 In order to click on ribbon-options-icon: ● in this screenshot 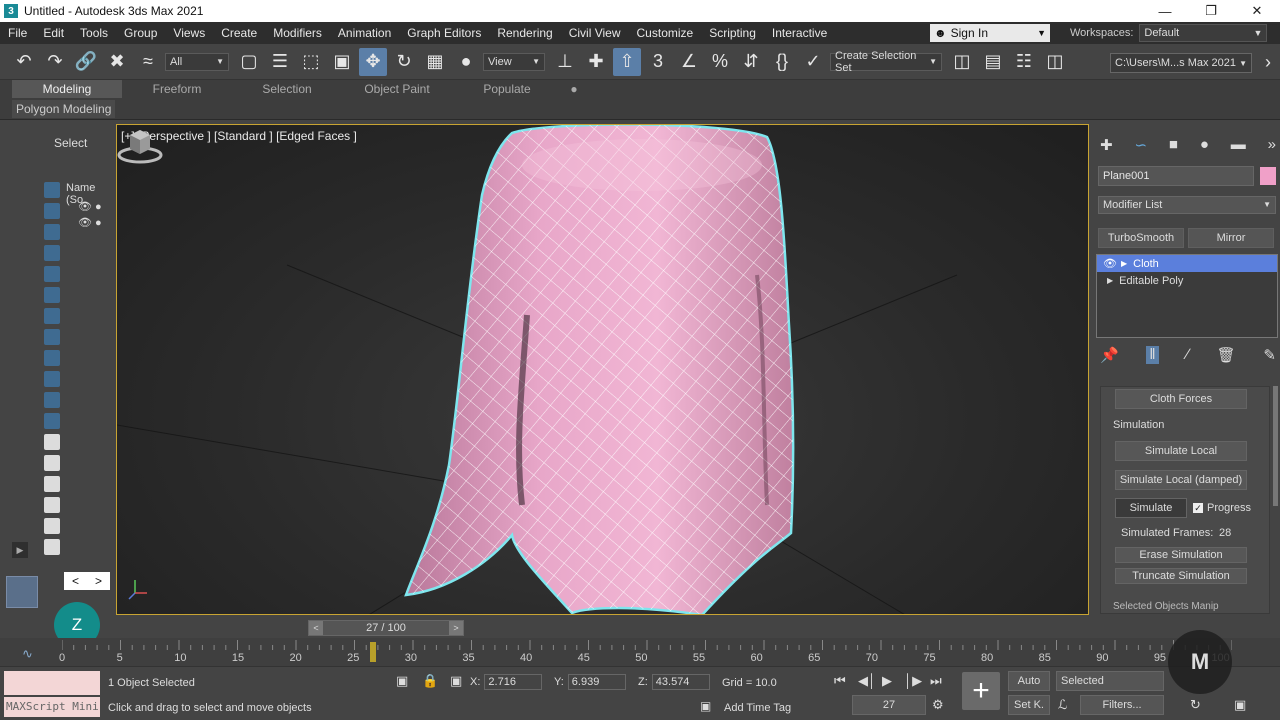, I will do `click(574, 89)`.